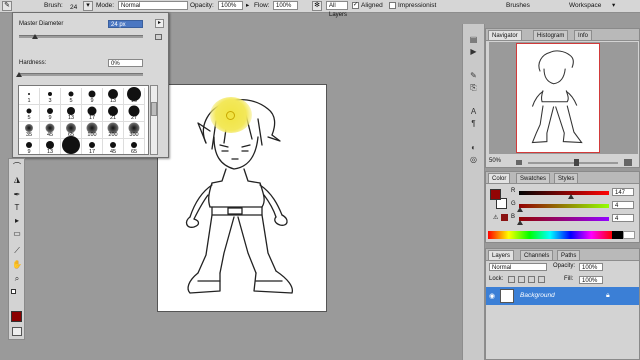 This screenshot has width=640, height=360. What do you see at coordinates (285, 5) in the screenshot?
I see `flow-field: 100%` at bounding box center [285, 5].